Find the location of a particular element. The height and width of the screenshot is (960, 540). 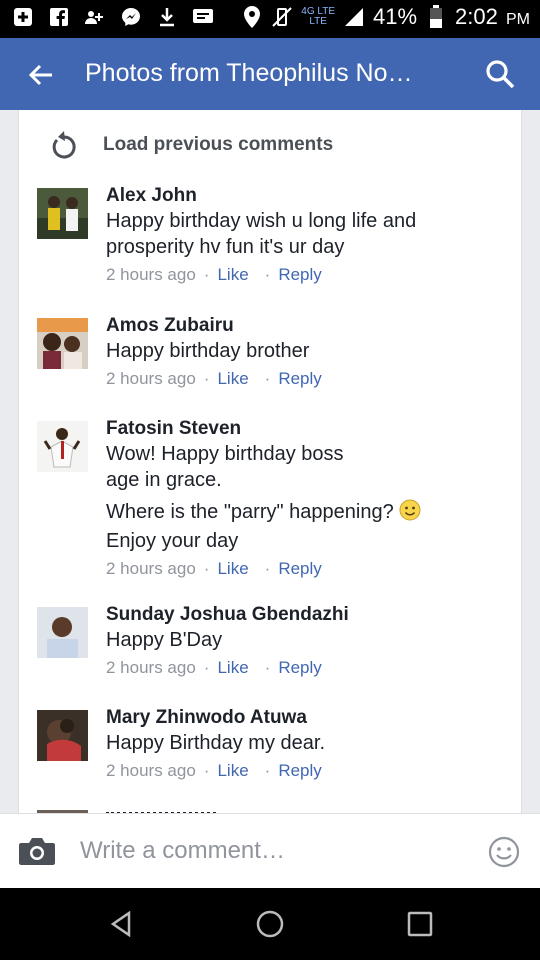

recents-square-icon is located at coordinates (420, 924).